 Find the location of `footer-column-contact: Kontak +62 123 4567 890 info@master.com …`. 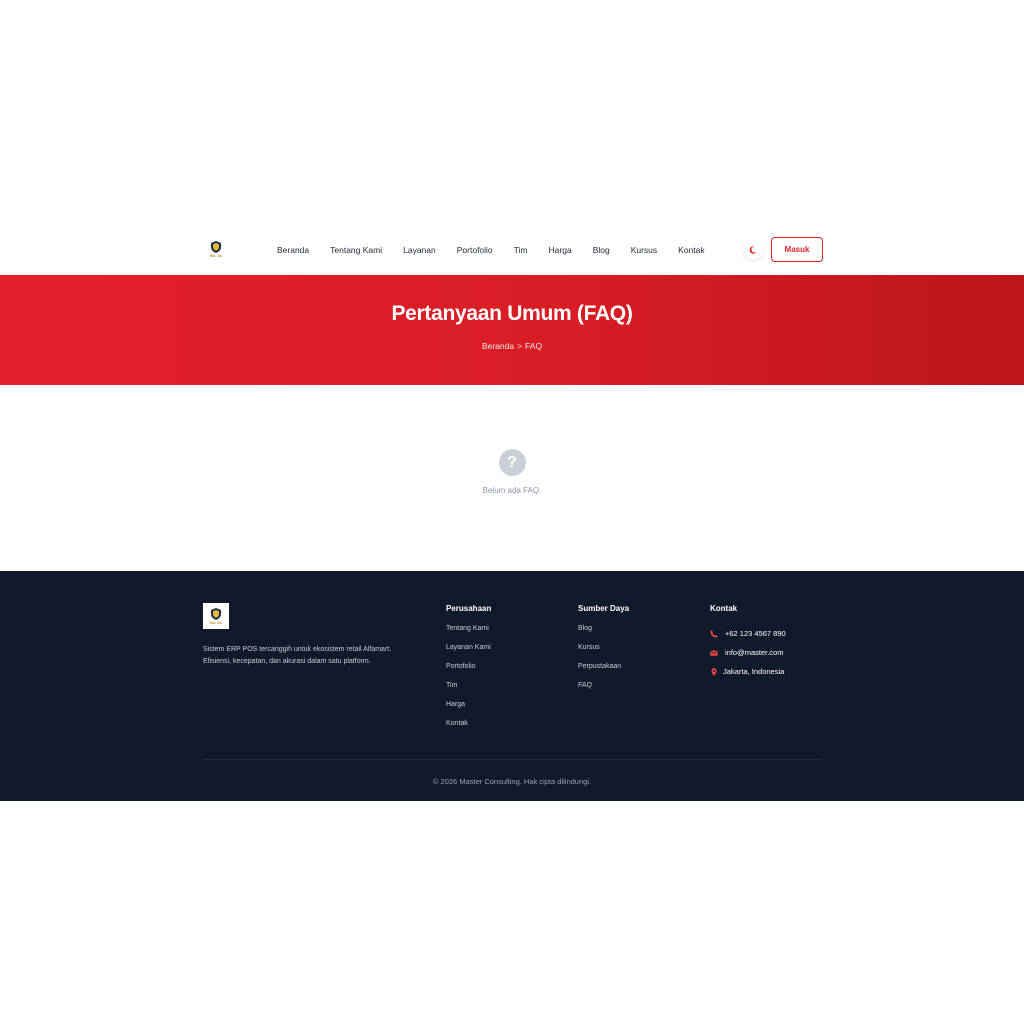

footer-column-contact: Kontak +62 123 4567 890 info@master.com … is located at coordinates (748, 642).